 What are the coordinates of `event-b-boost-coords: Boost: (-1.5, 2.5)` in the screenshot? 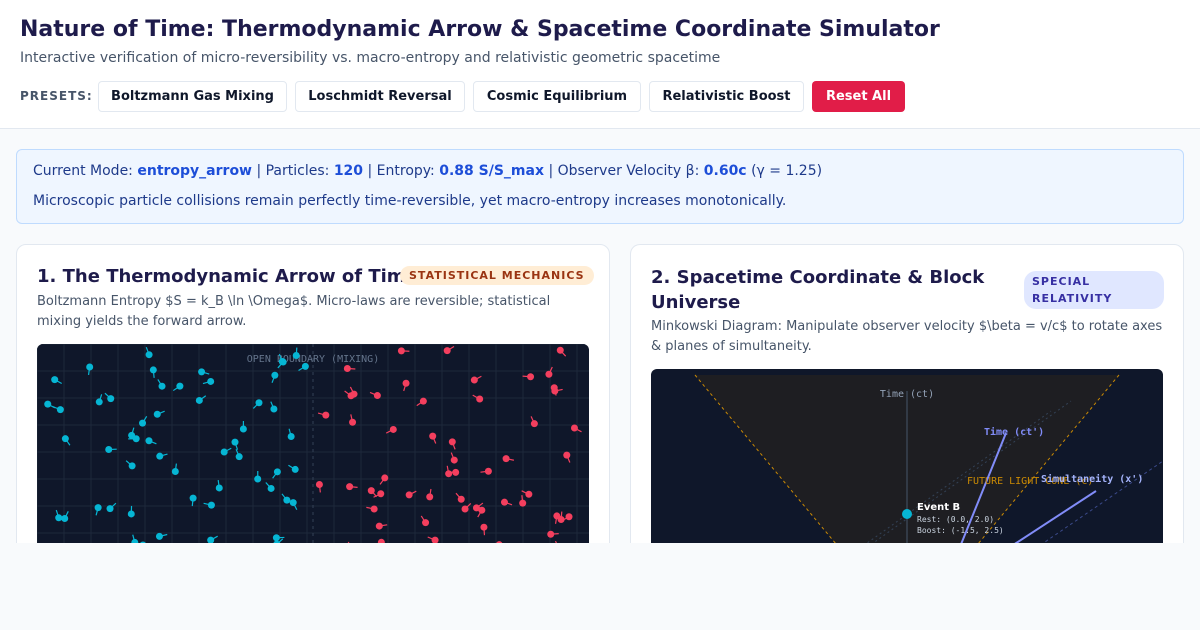 It's located at (960, 530).